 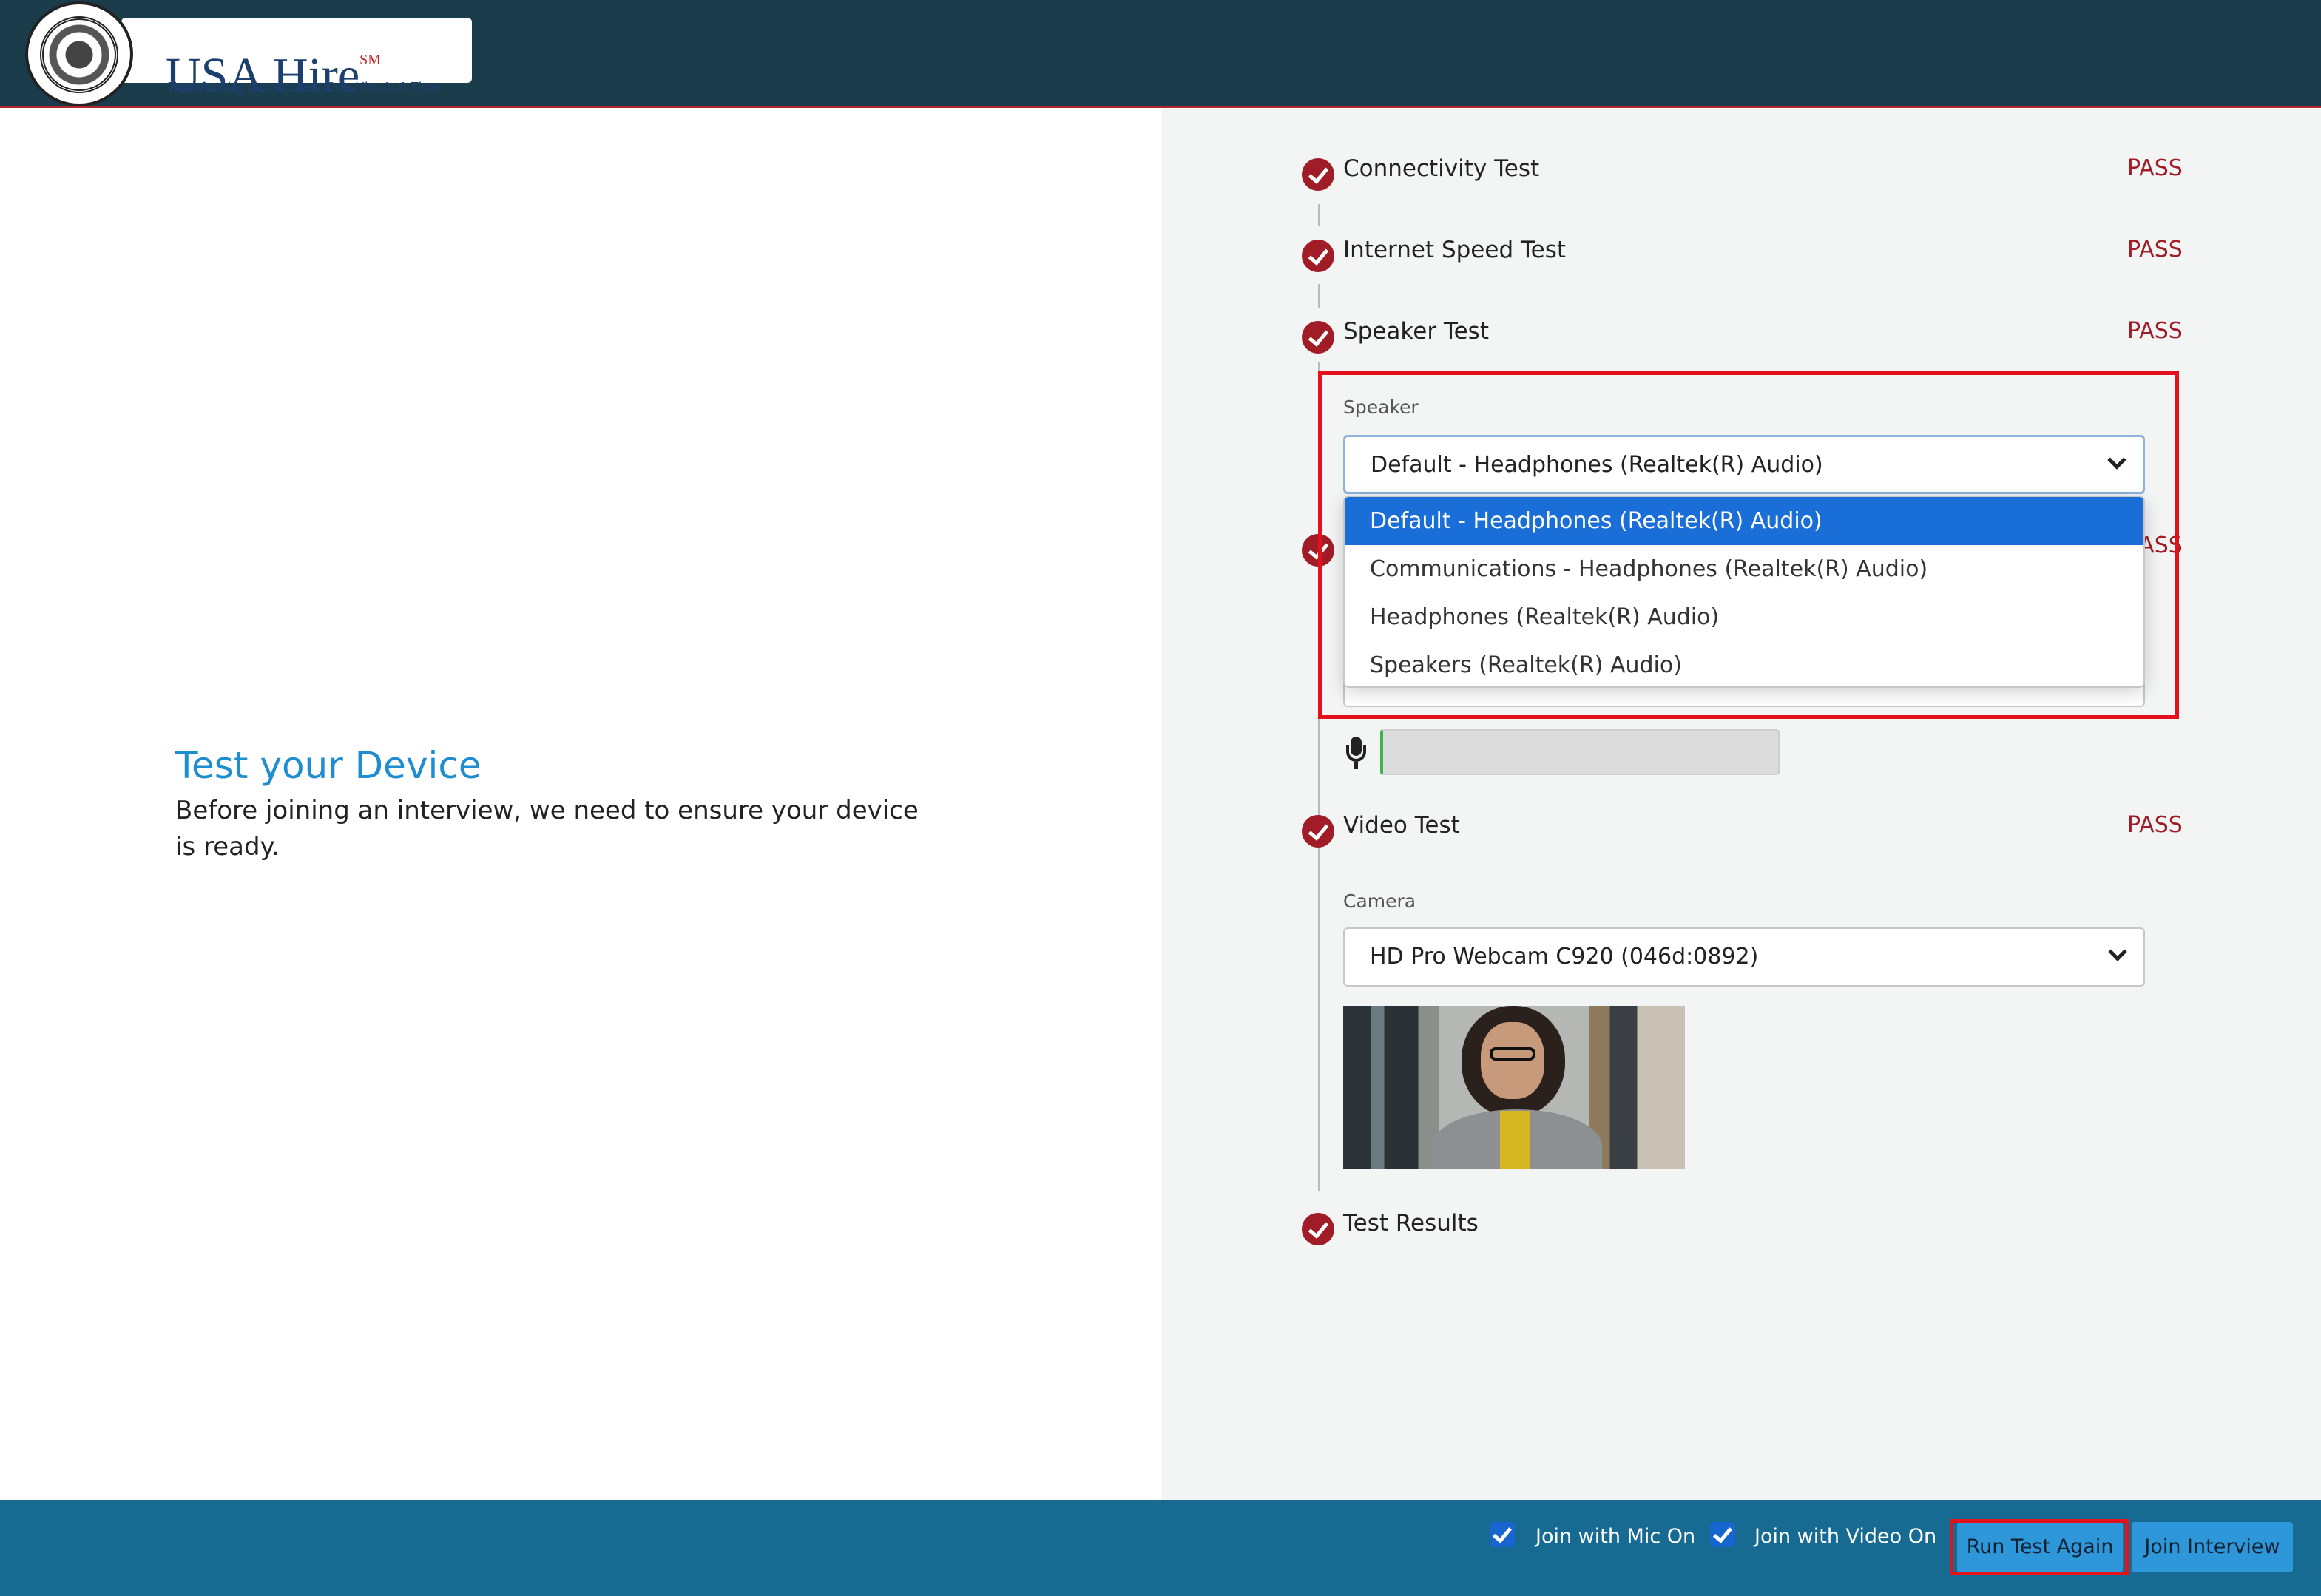 I want to click on video-on-label: Join with Video On, so click(x=1845, y=1536).